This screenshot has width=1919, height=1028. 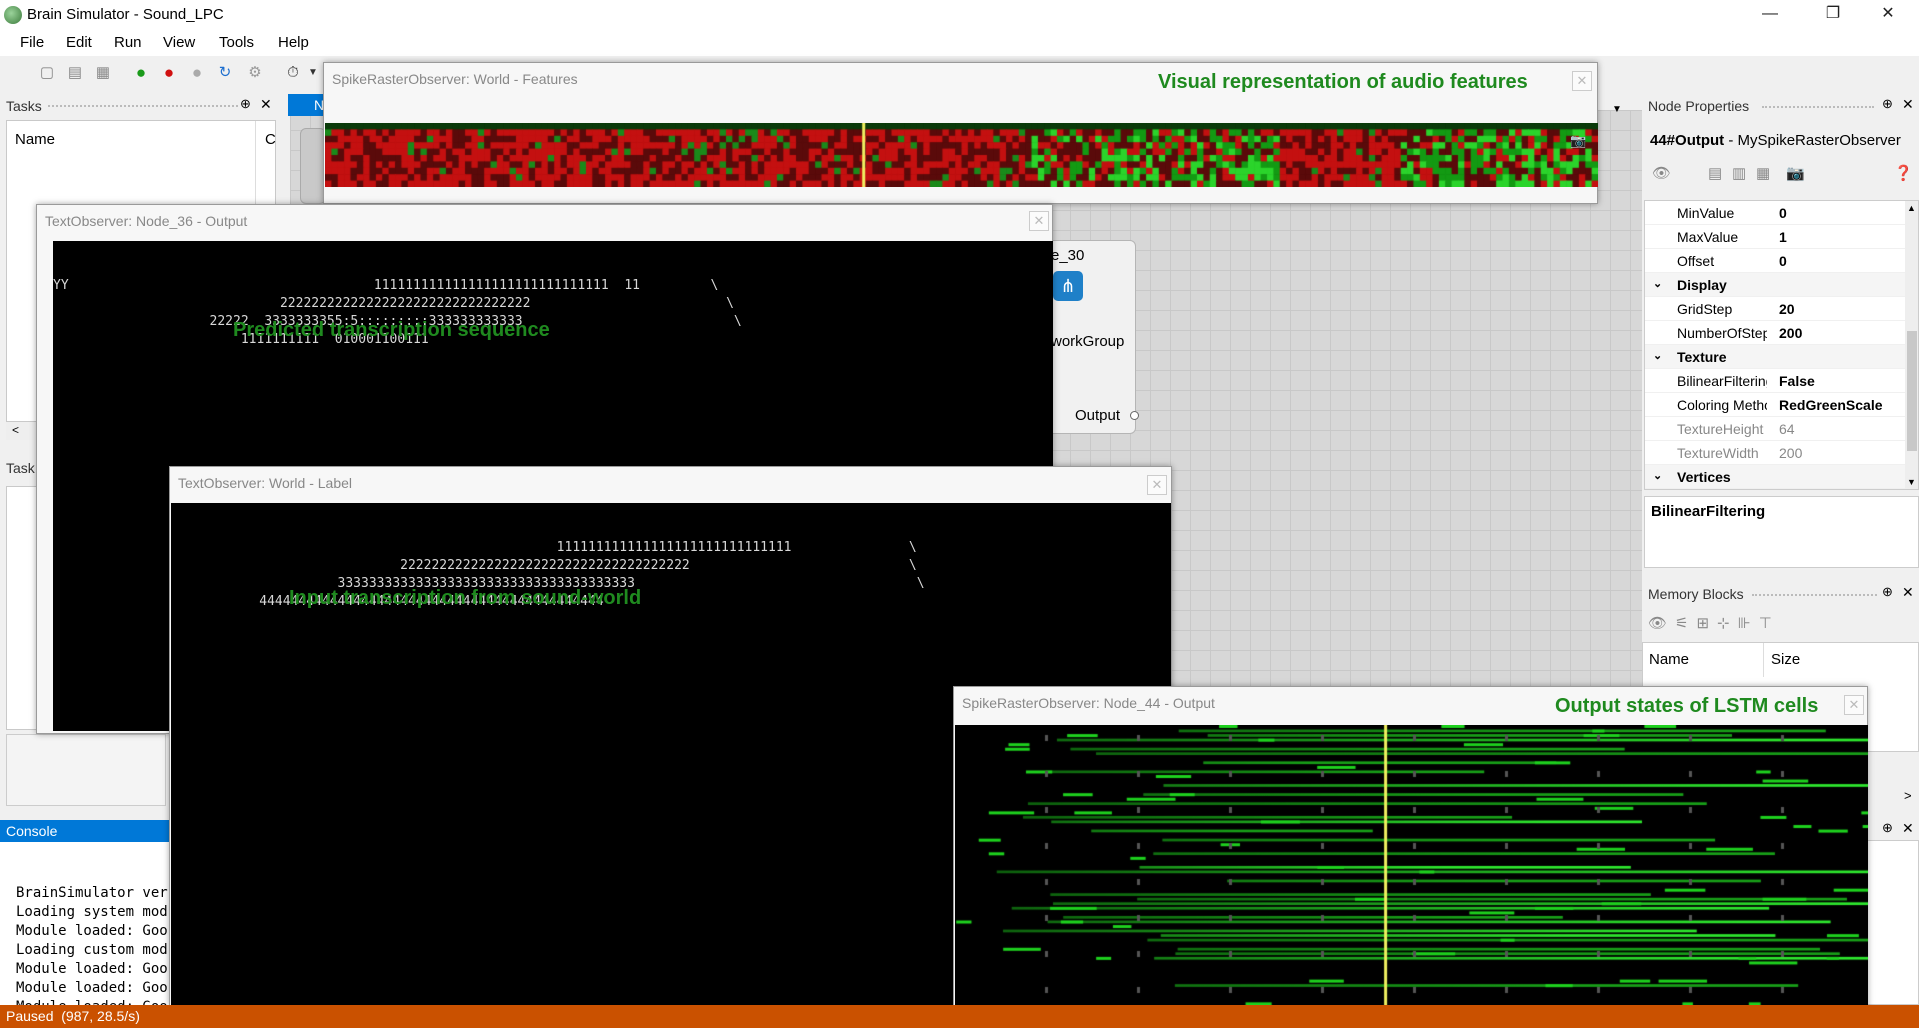 I want to click on menu-file: File, so click(x=32, y=42).